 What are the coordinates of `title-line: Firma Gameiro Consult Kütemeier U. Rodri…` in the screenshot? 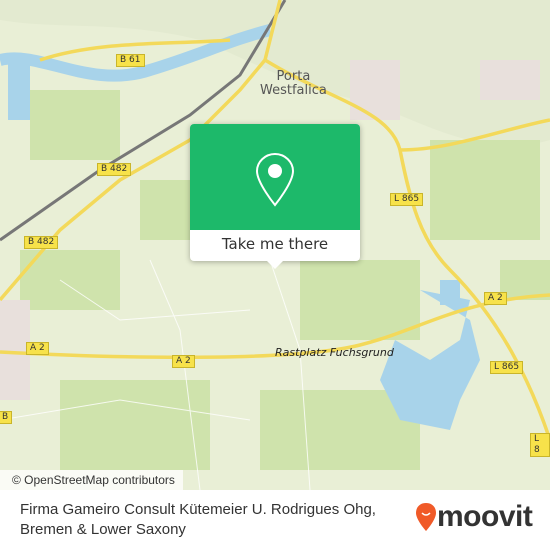 It's located at (198, 509).